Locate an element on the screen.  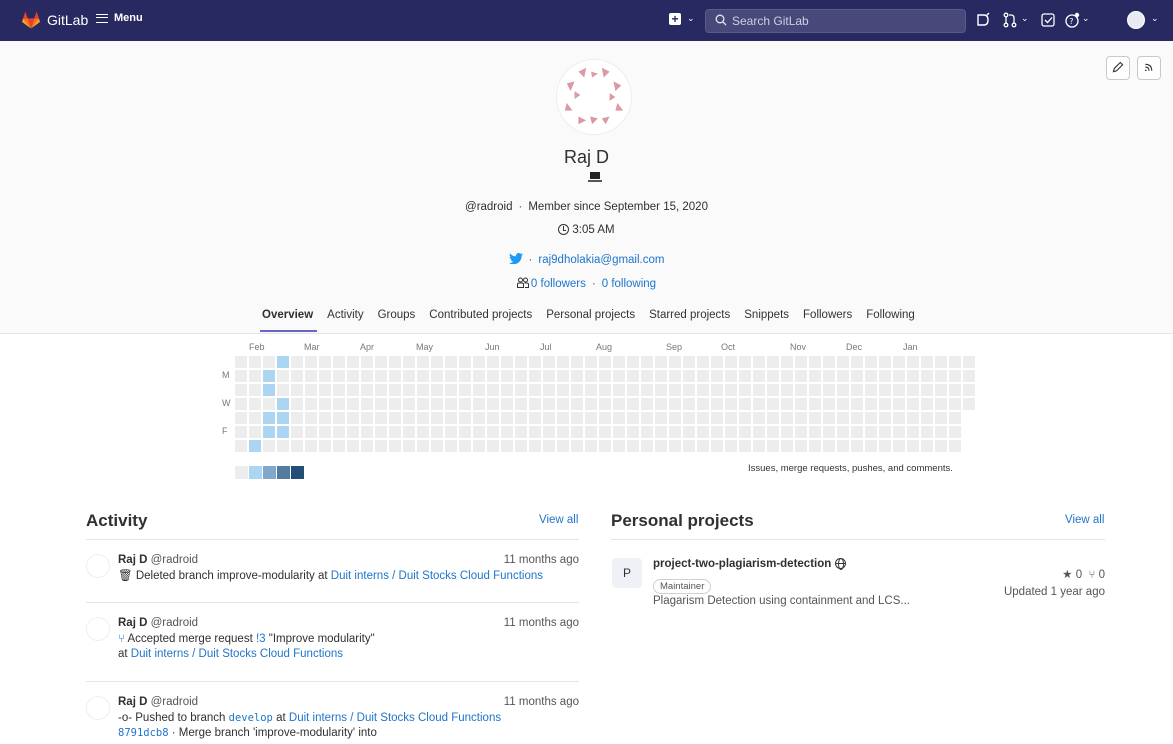
tab-groups: Groups is located at coordinates (397, 319).